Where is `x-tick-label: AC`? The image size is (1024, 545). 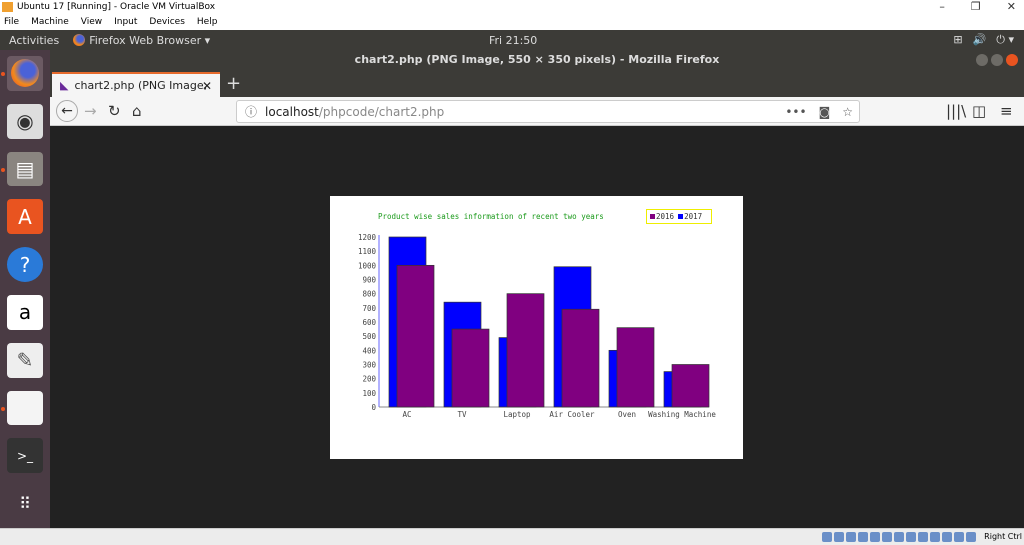 x-tick-label: AC is located at coordinates (406, 414).